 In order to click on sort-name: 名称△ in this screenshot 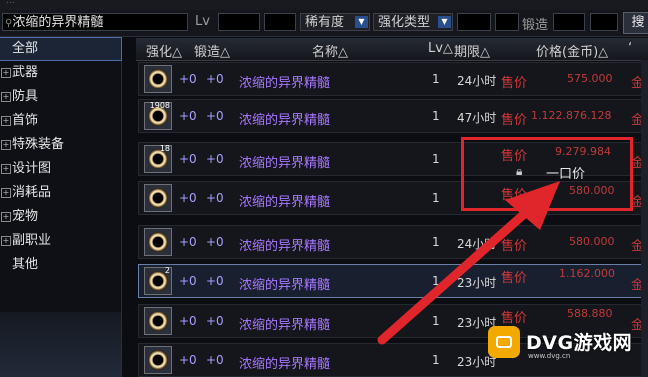, I will do `click(330, 50)`.